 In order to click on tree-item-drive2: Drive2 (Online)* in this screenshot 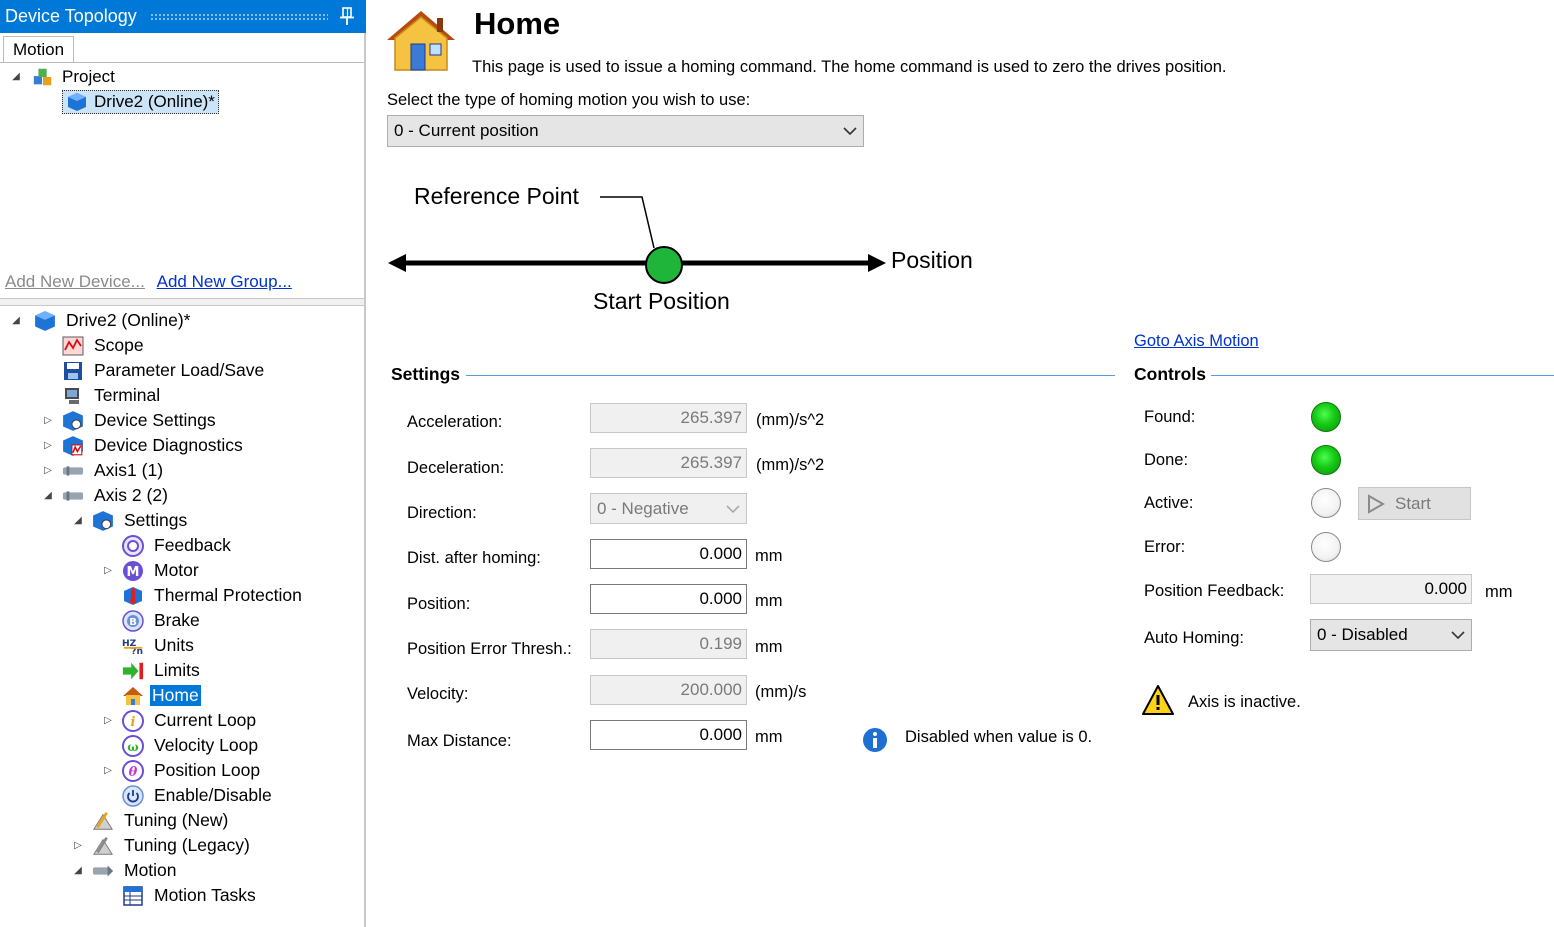, I will do `click(140, 102)`.